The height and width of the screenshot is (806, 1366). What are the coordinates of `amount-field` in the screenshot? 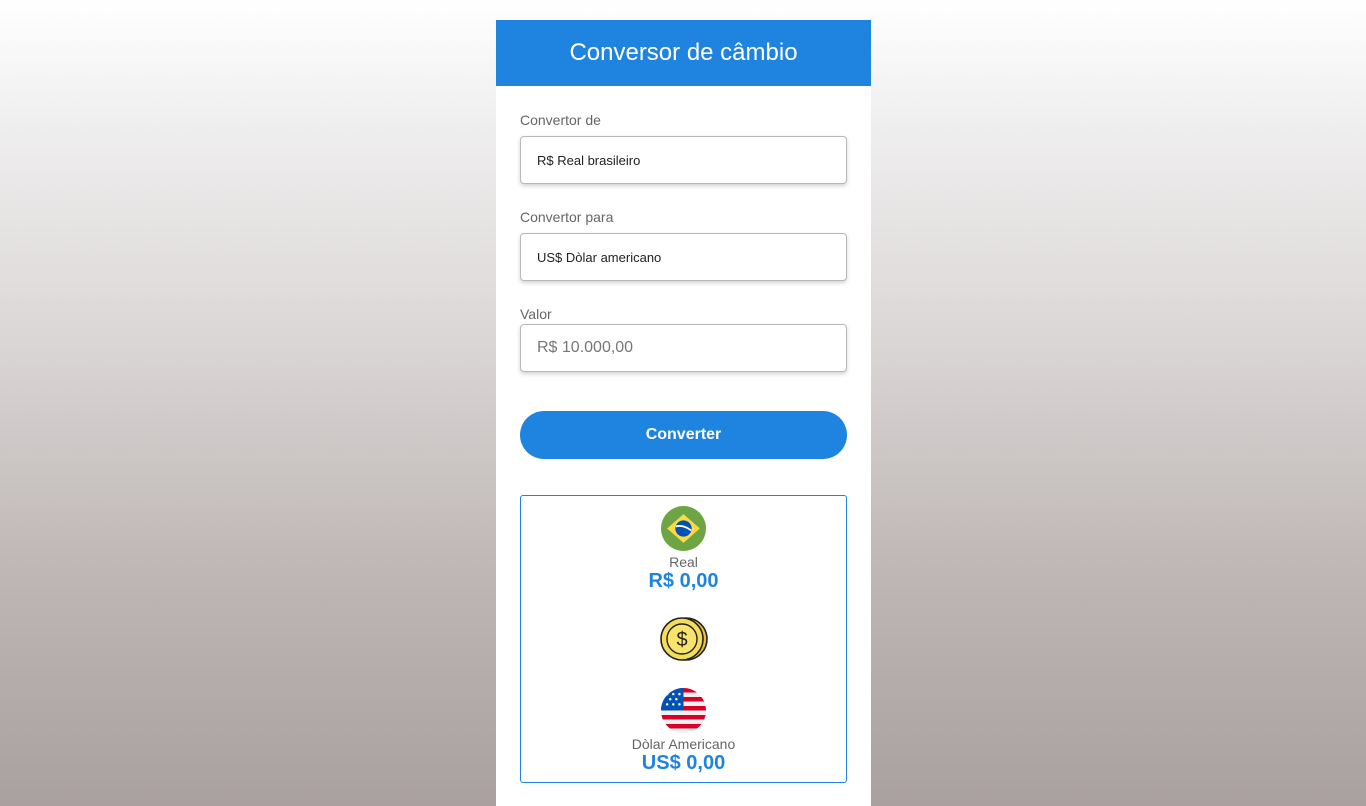 It's located at (683, 348).